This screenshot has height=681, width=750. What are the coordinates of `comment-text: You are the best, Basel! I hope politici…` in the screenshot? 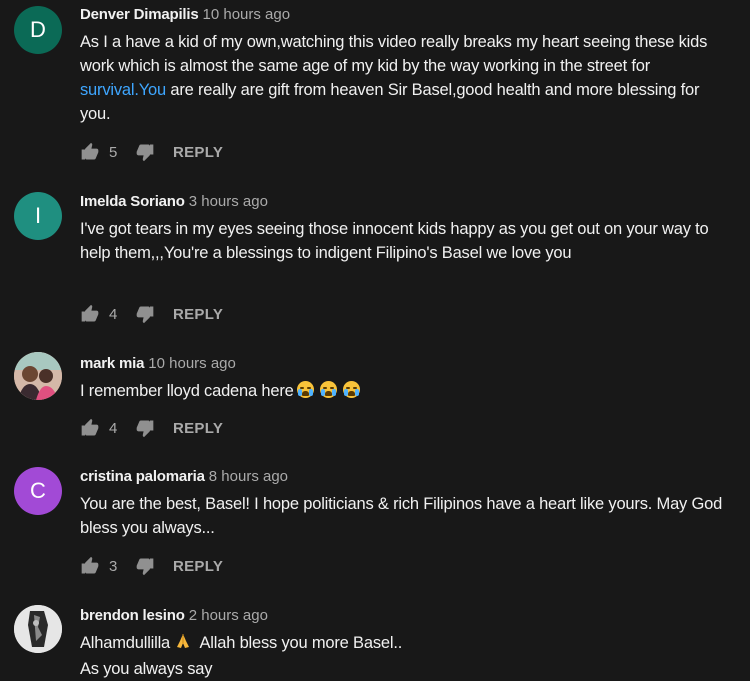 It's located at (401, 516).